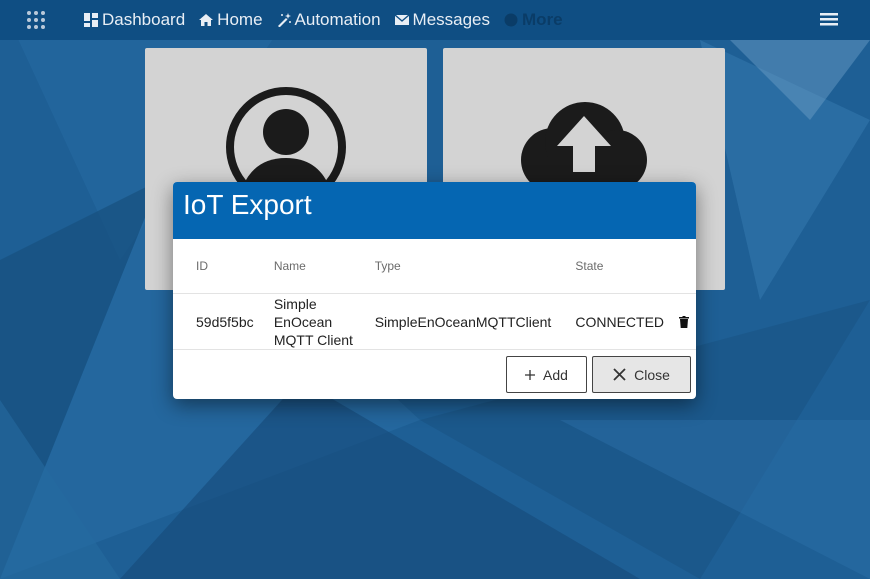 The width and height of the screenshot is (870, 579). Describe the element at coordinates (36, 20) in the screenshot. I see `apps-grid-icon` at that location.